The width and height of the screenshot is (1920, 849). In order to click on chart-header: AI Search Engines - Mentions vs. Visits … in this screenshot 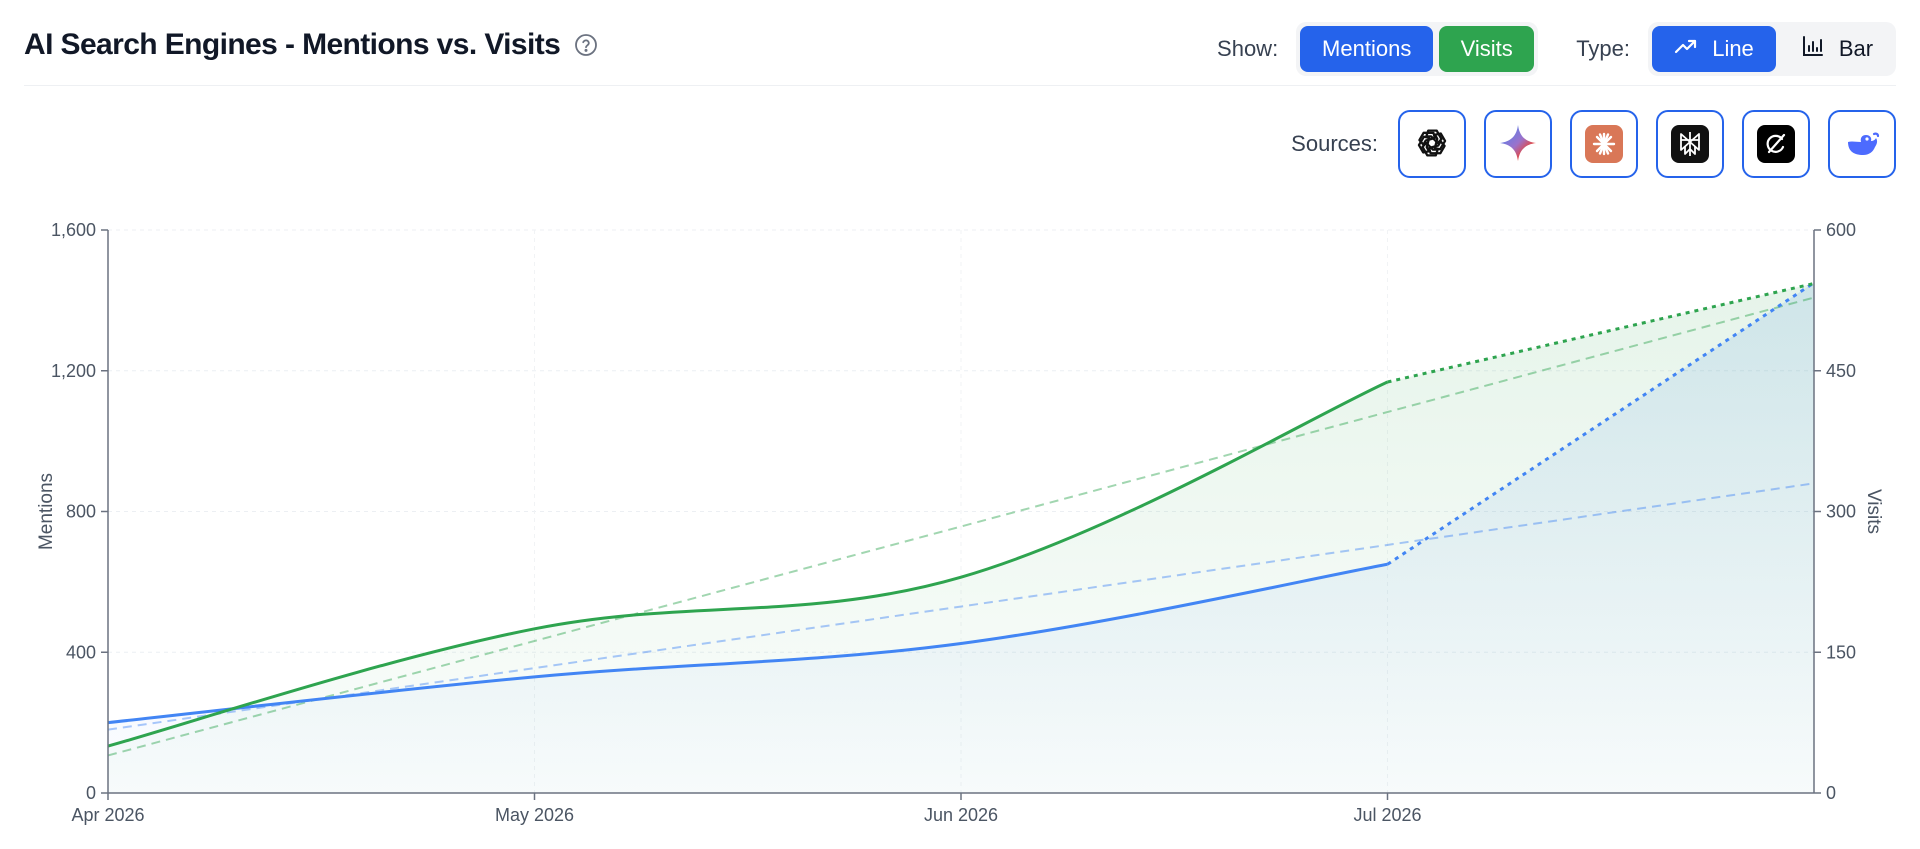, I will do `click(960, 43)`.